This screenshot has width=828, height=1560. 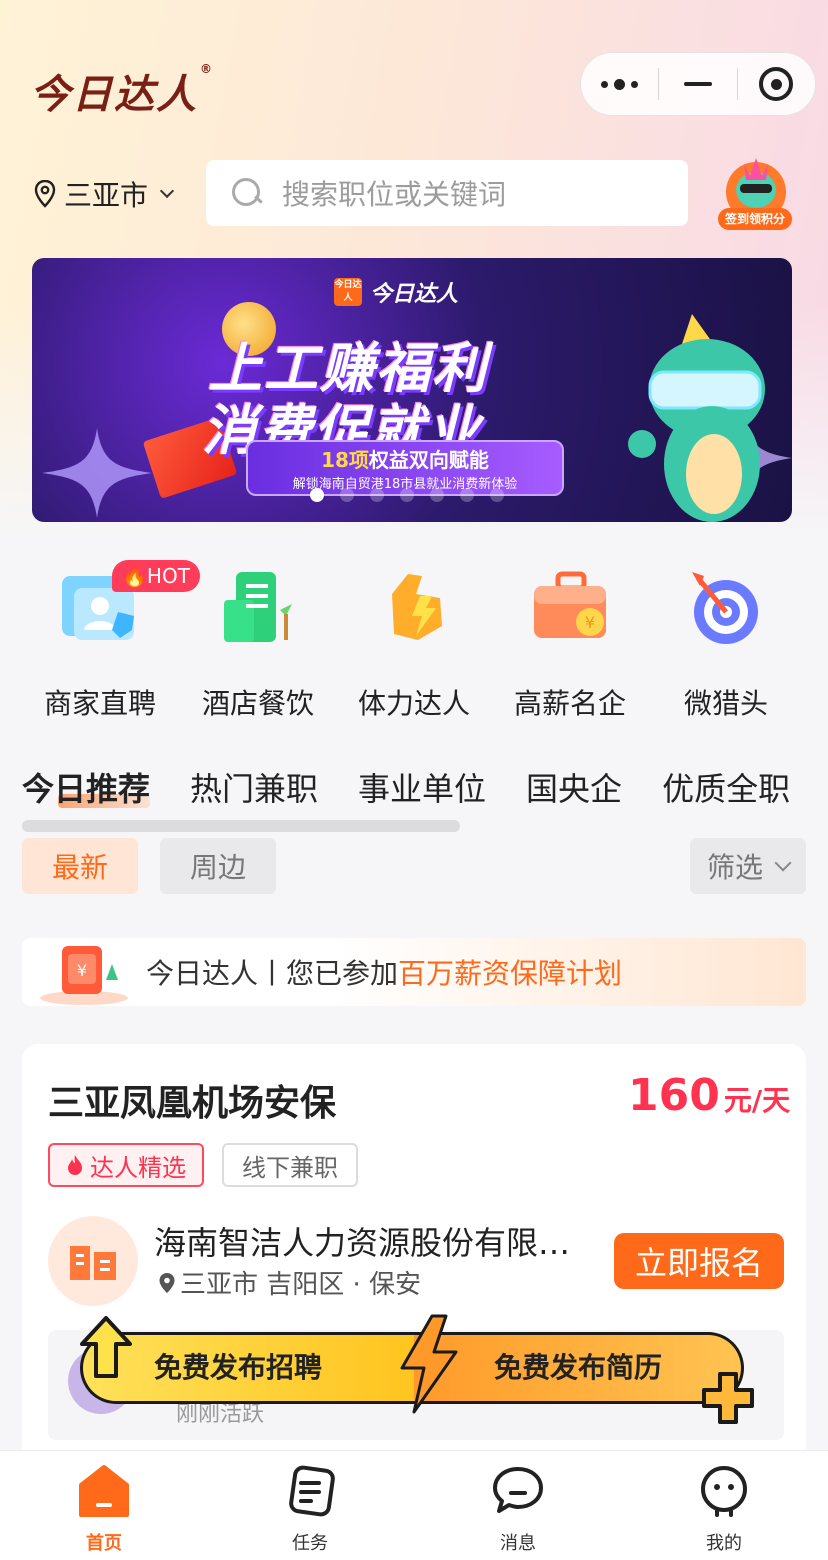 What do you see at coordinates (106, 1347) in the screenshot?
I see `arrow-up-icon` at bounding box center [106, 1347].